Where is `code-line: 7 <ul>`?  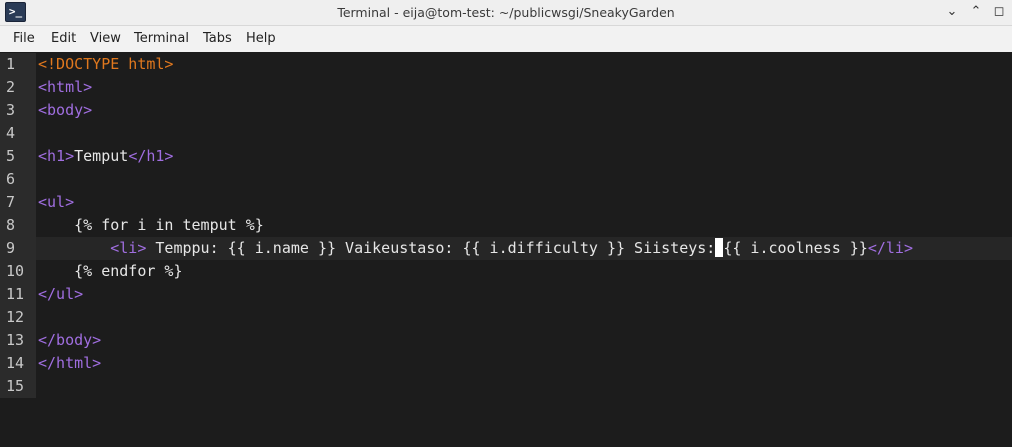
code-line: 7 <ul> is located at coordinates (506, 202).